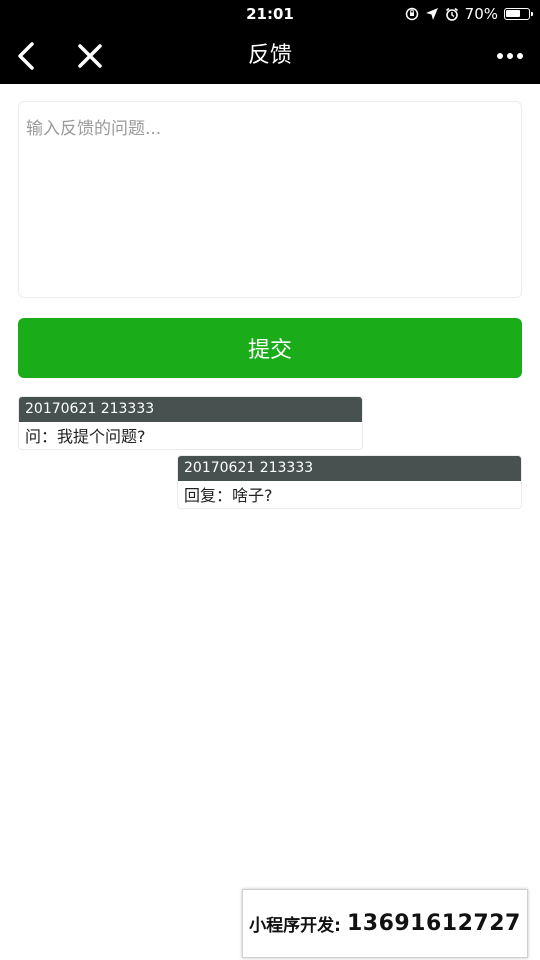 The height and width of the screenshot is (960, 540). What do you see at coordinates (270, 14) in the screenshot?
I see `status-bar: 21:01 70%` at bounding box center [270, 14].